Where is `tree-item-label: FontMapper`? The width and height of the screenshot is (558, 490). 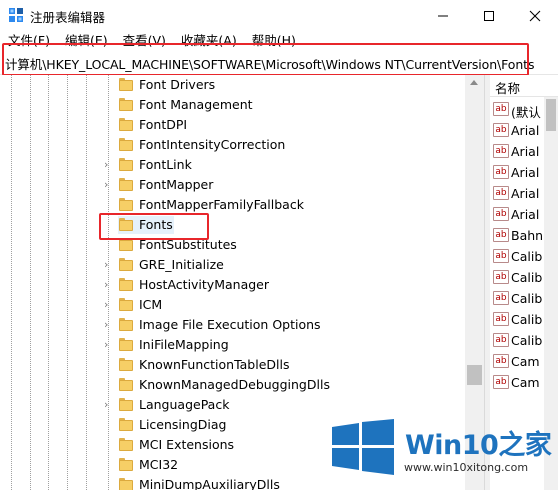 tree-item-label: FontMapper is located at coordinates (176, 184).